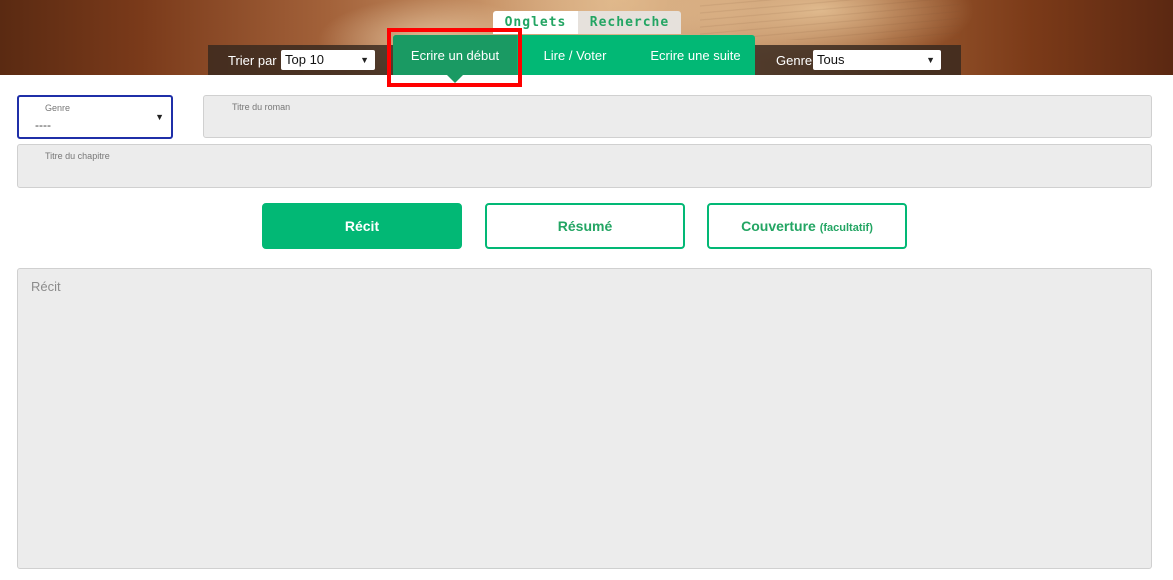 The height and width of the screenshot is (580, 1173). Describe the element at coordinates (46, 286) in the screenshot. I see `recit-placeholder: Récit` at that location.